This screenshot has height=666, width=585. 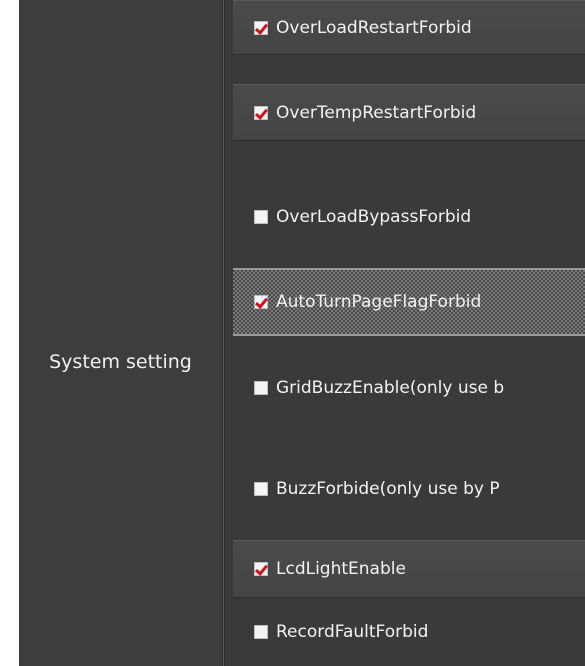 I want to click on setting-row-overload-bypass-forbid: OverLoadBypassForbid, so click(x=409, y=217).